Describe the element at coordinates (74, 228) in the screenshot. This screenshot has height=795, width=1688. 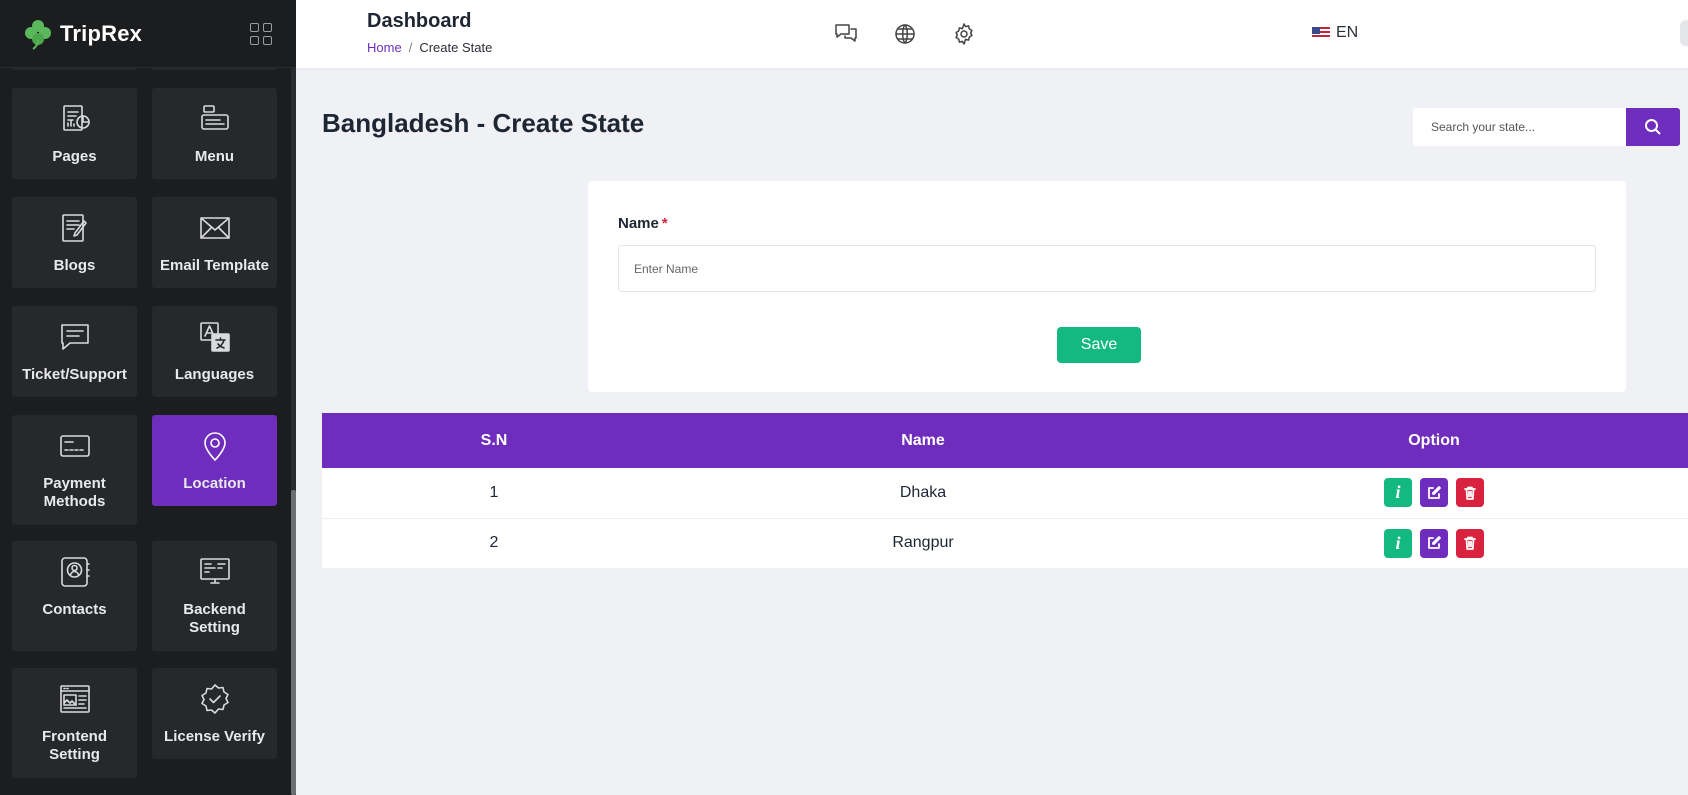
I see `blogs-icon` at that location.